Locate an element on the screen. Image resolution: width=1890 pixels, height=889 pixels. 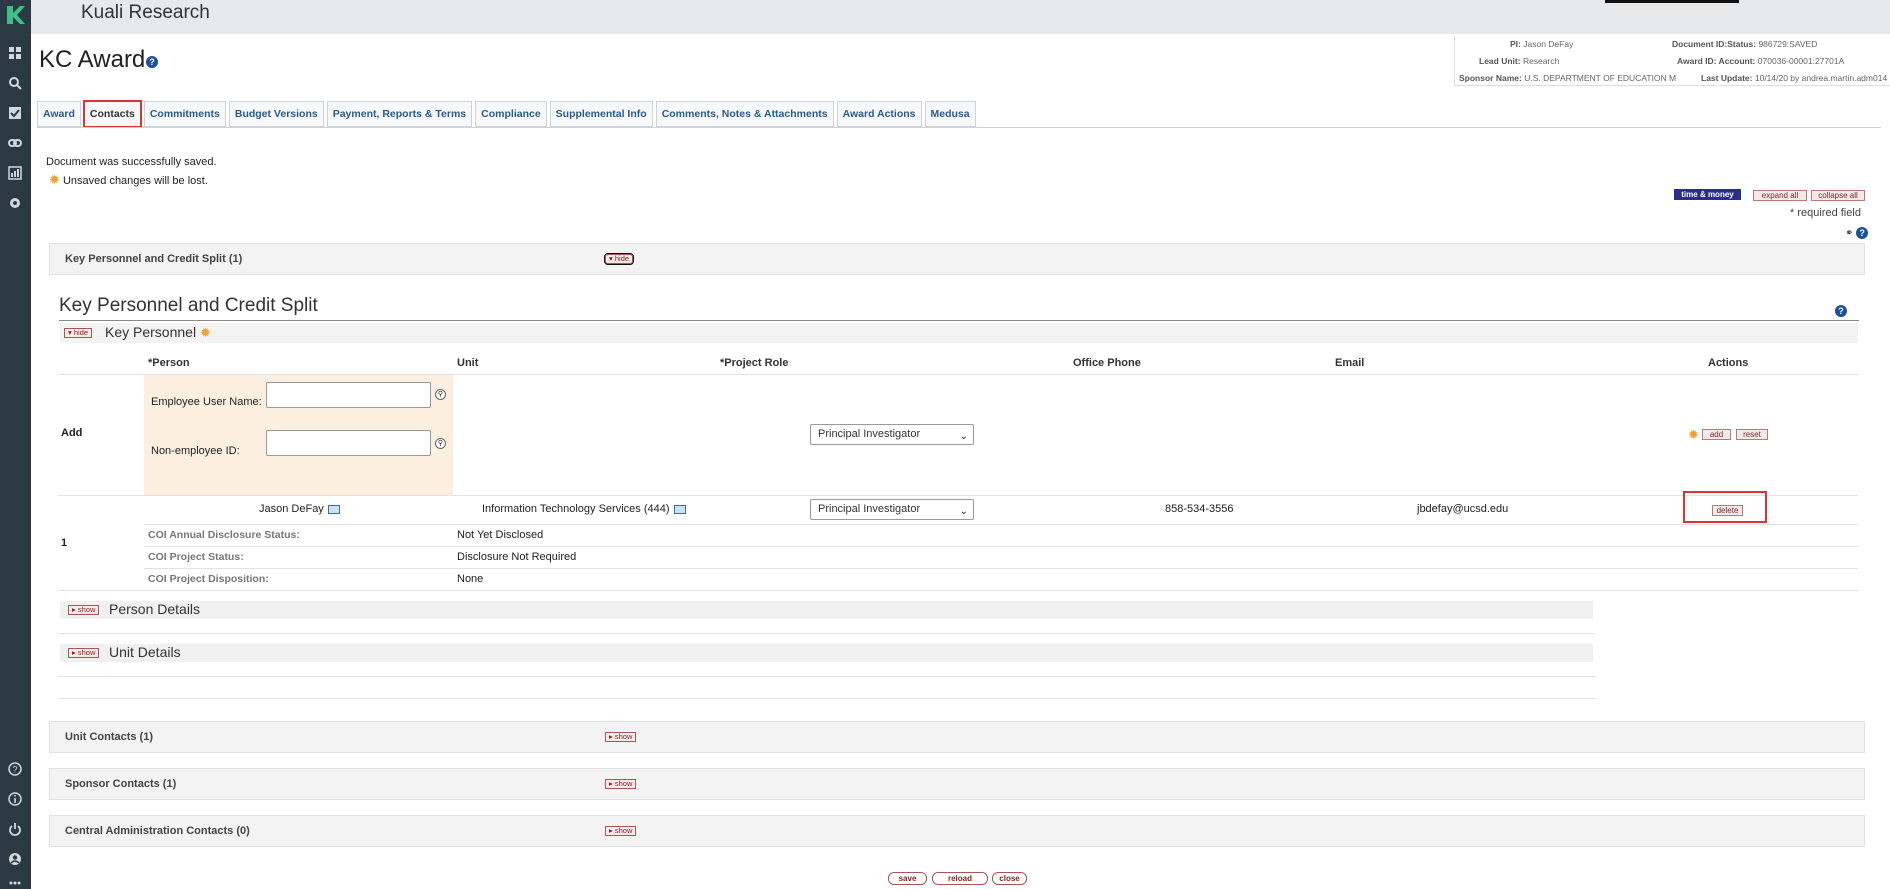
kp-title-rule is located at coordinates (959, 320).